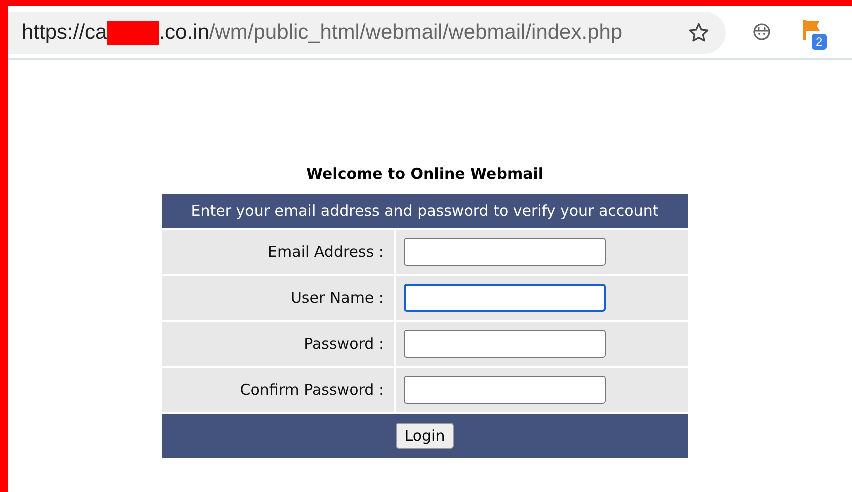  Describe the element at coordinates (416, 33) in the screenshot. I see `url-text: /wm/public_html/webmail/webmail/index.php` at that location.